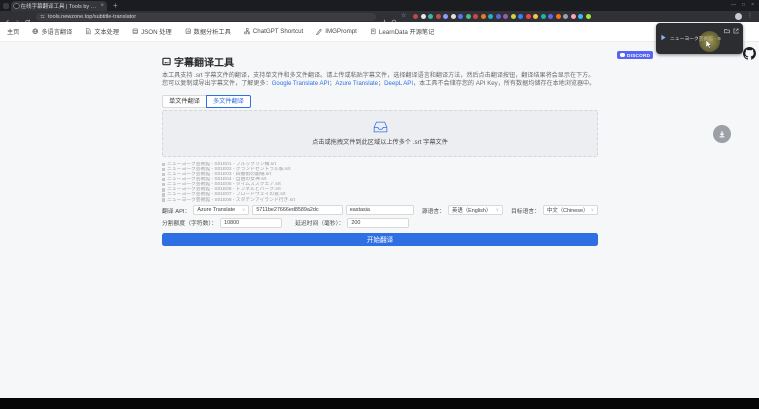  I want to click on back-icon, so click(7, 19).